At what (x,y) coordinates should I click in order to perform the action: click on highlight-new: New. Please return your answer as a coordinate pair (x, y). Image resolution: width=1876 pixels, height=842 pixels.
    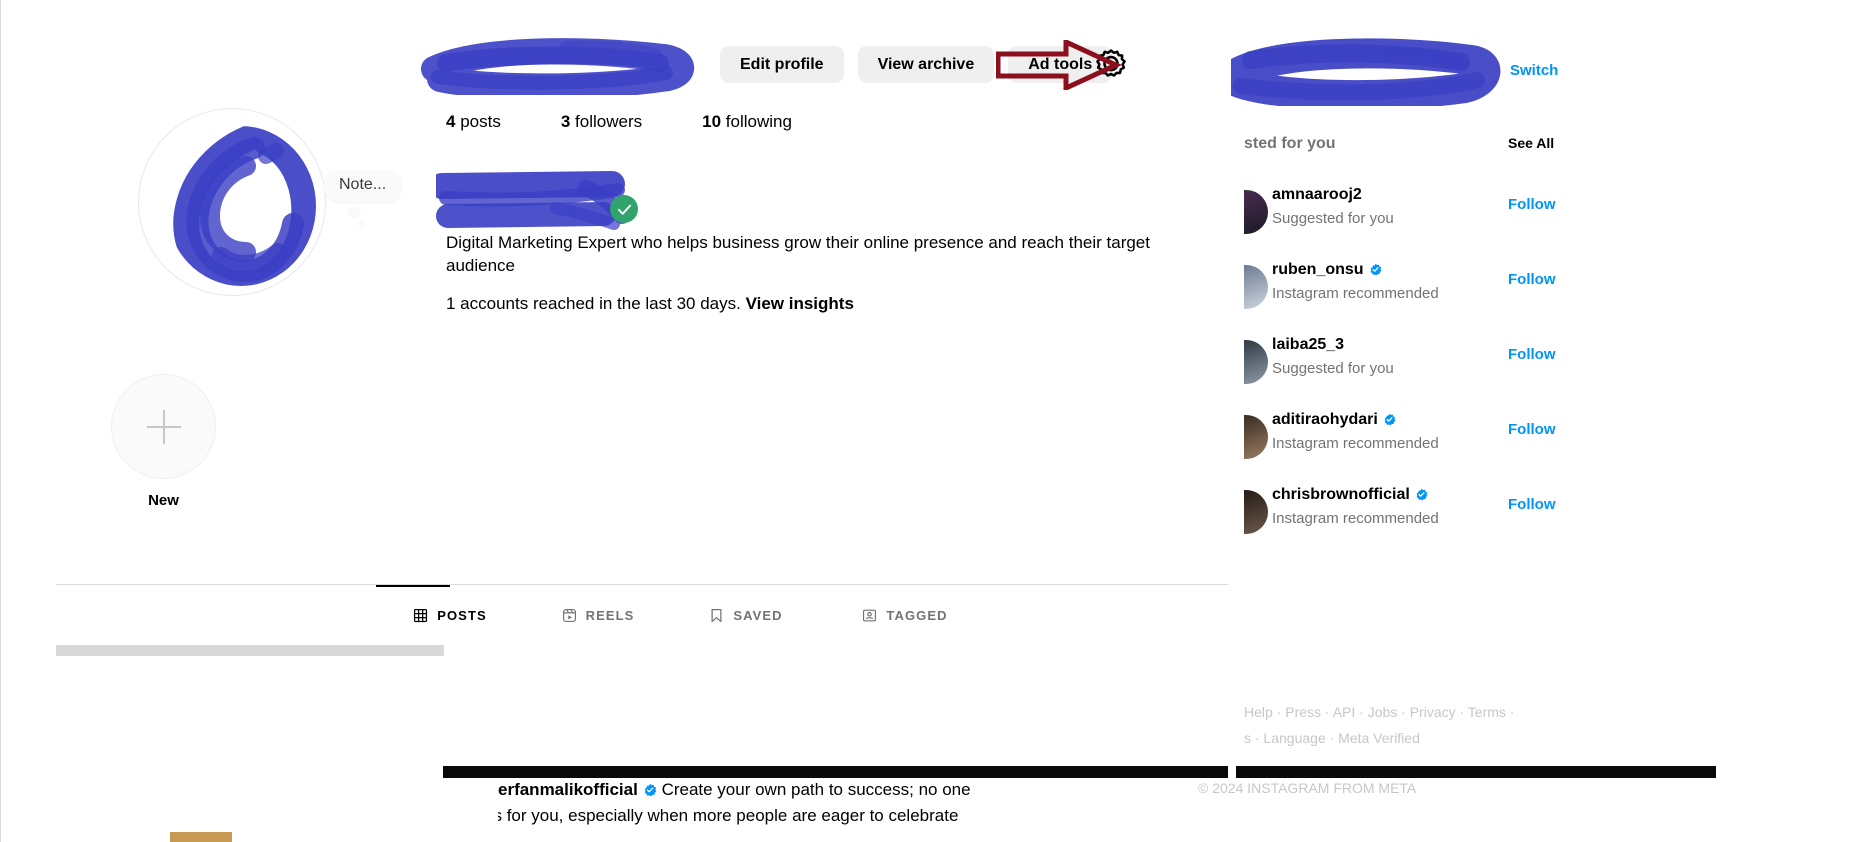
    Looking at the image, I should click on (163, 441).